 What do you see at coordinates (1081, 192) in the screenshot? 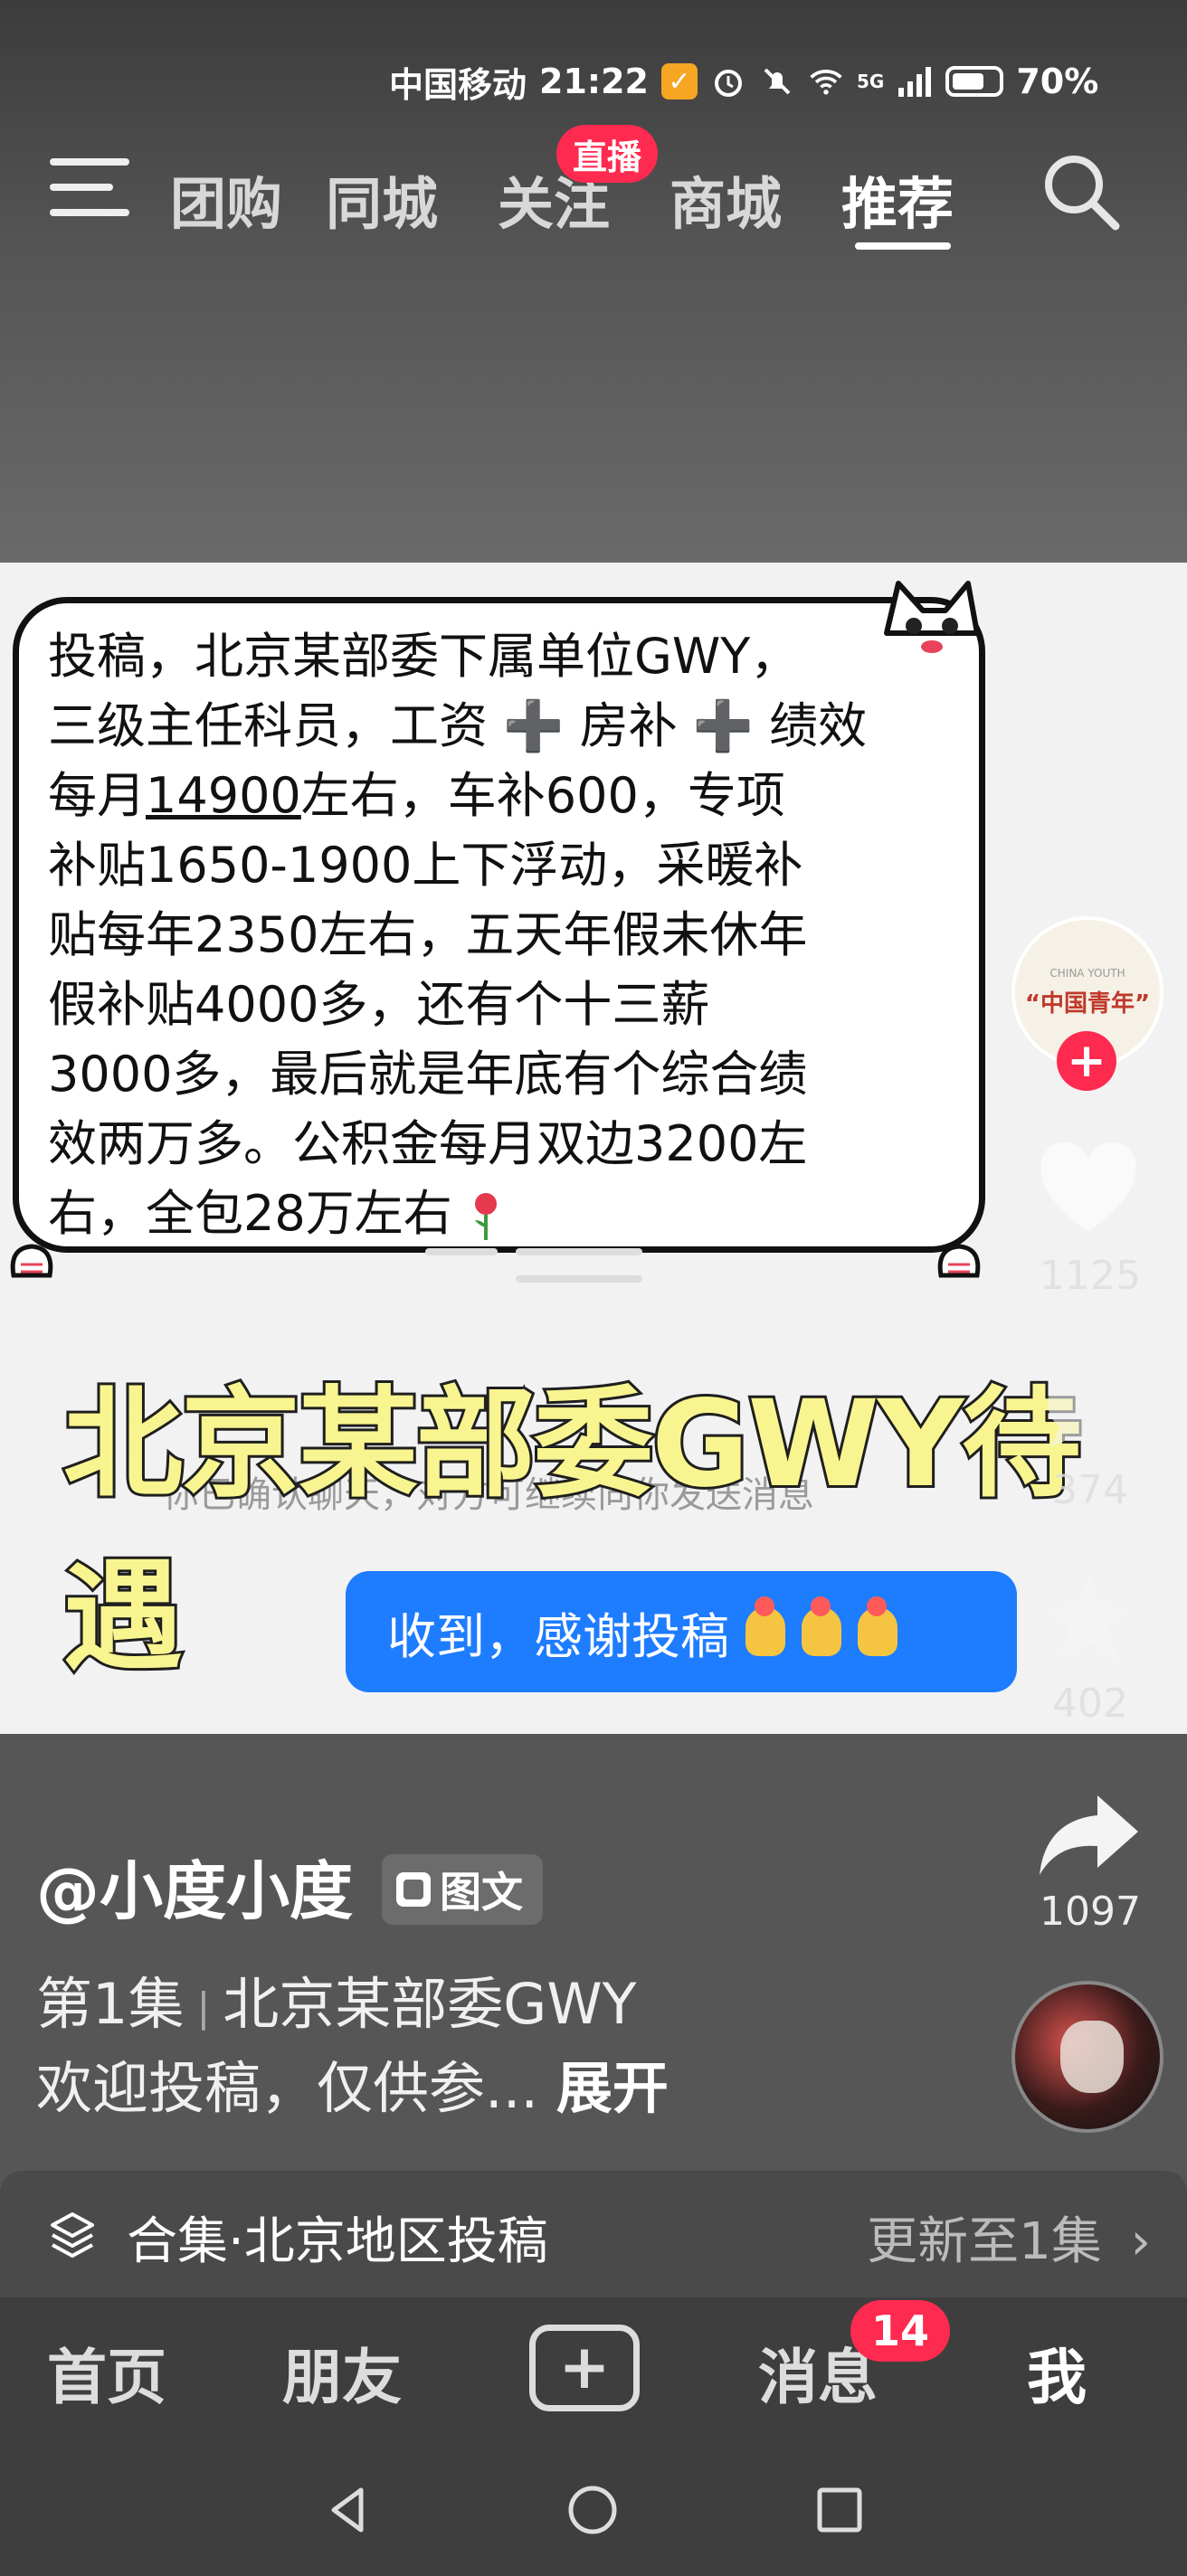
I see `search-icon` at bounding box center [1081, 192].